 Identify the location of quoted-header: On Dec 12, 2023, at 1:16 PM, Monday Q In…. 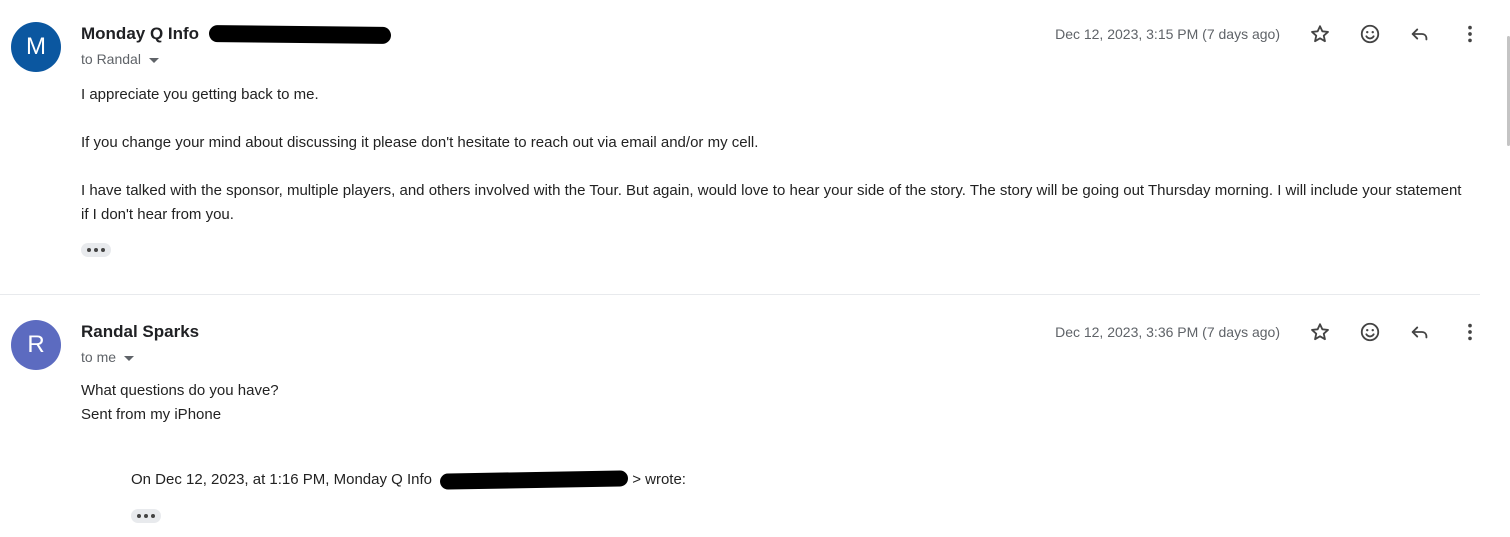
(408, 480).